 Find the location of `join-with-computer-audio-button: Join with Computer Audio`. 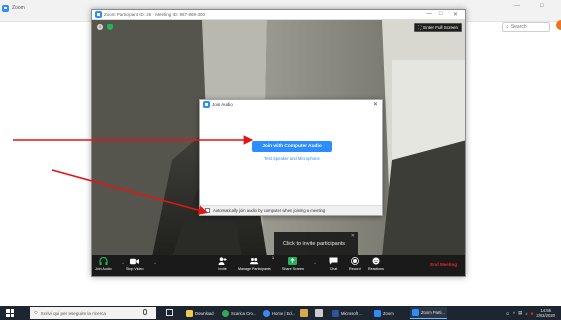

join-with-computer-audio-button: Join with Computer Audio is located at coordinates (292, 146).